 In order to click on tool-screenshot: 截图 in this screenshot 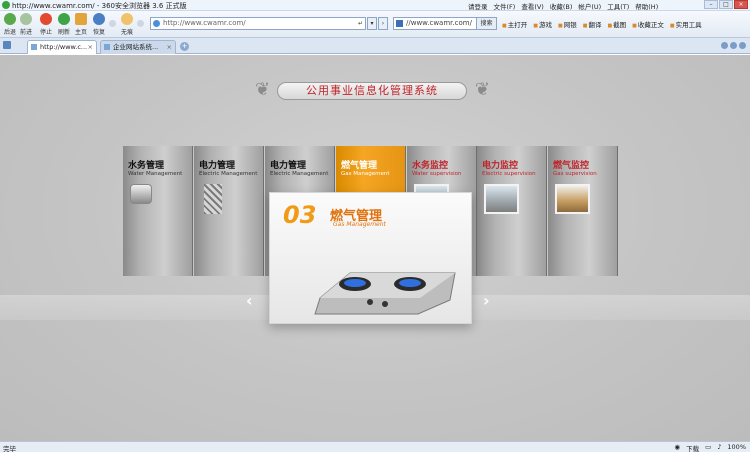, I will do `click(616, 24)`.